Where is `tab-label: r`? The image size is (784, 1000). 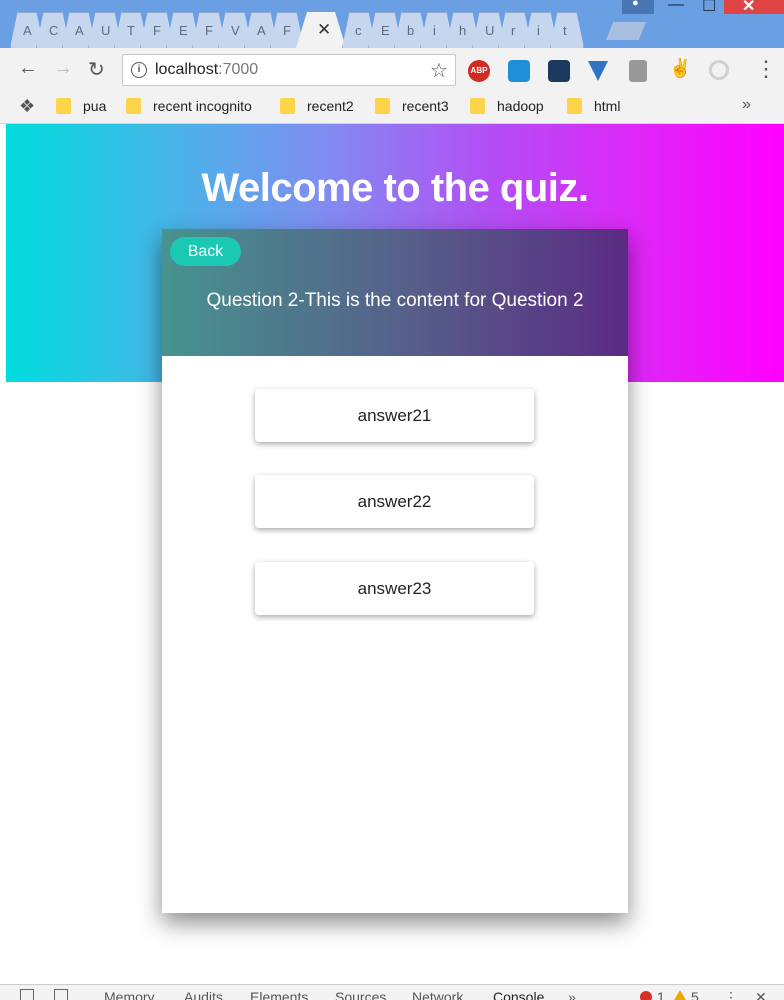
tab-label: r is located at coordinates (513, 30).